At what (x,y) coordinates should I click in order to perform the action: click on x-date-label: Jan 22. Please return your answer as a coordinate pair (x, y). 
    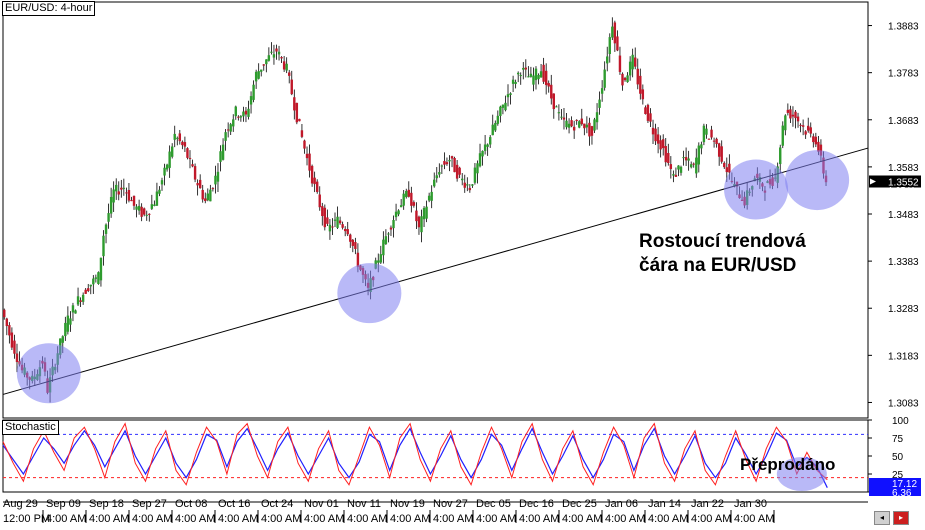
    Looking at the image, I should click on (707, 504).